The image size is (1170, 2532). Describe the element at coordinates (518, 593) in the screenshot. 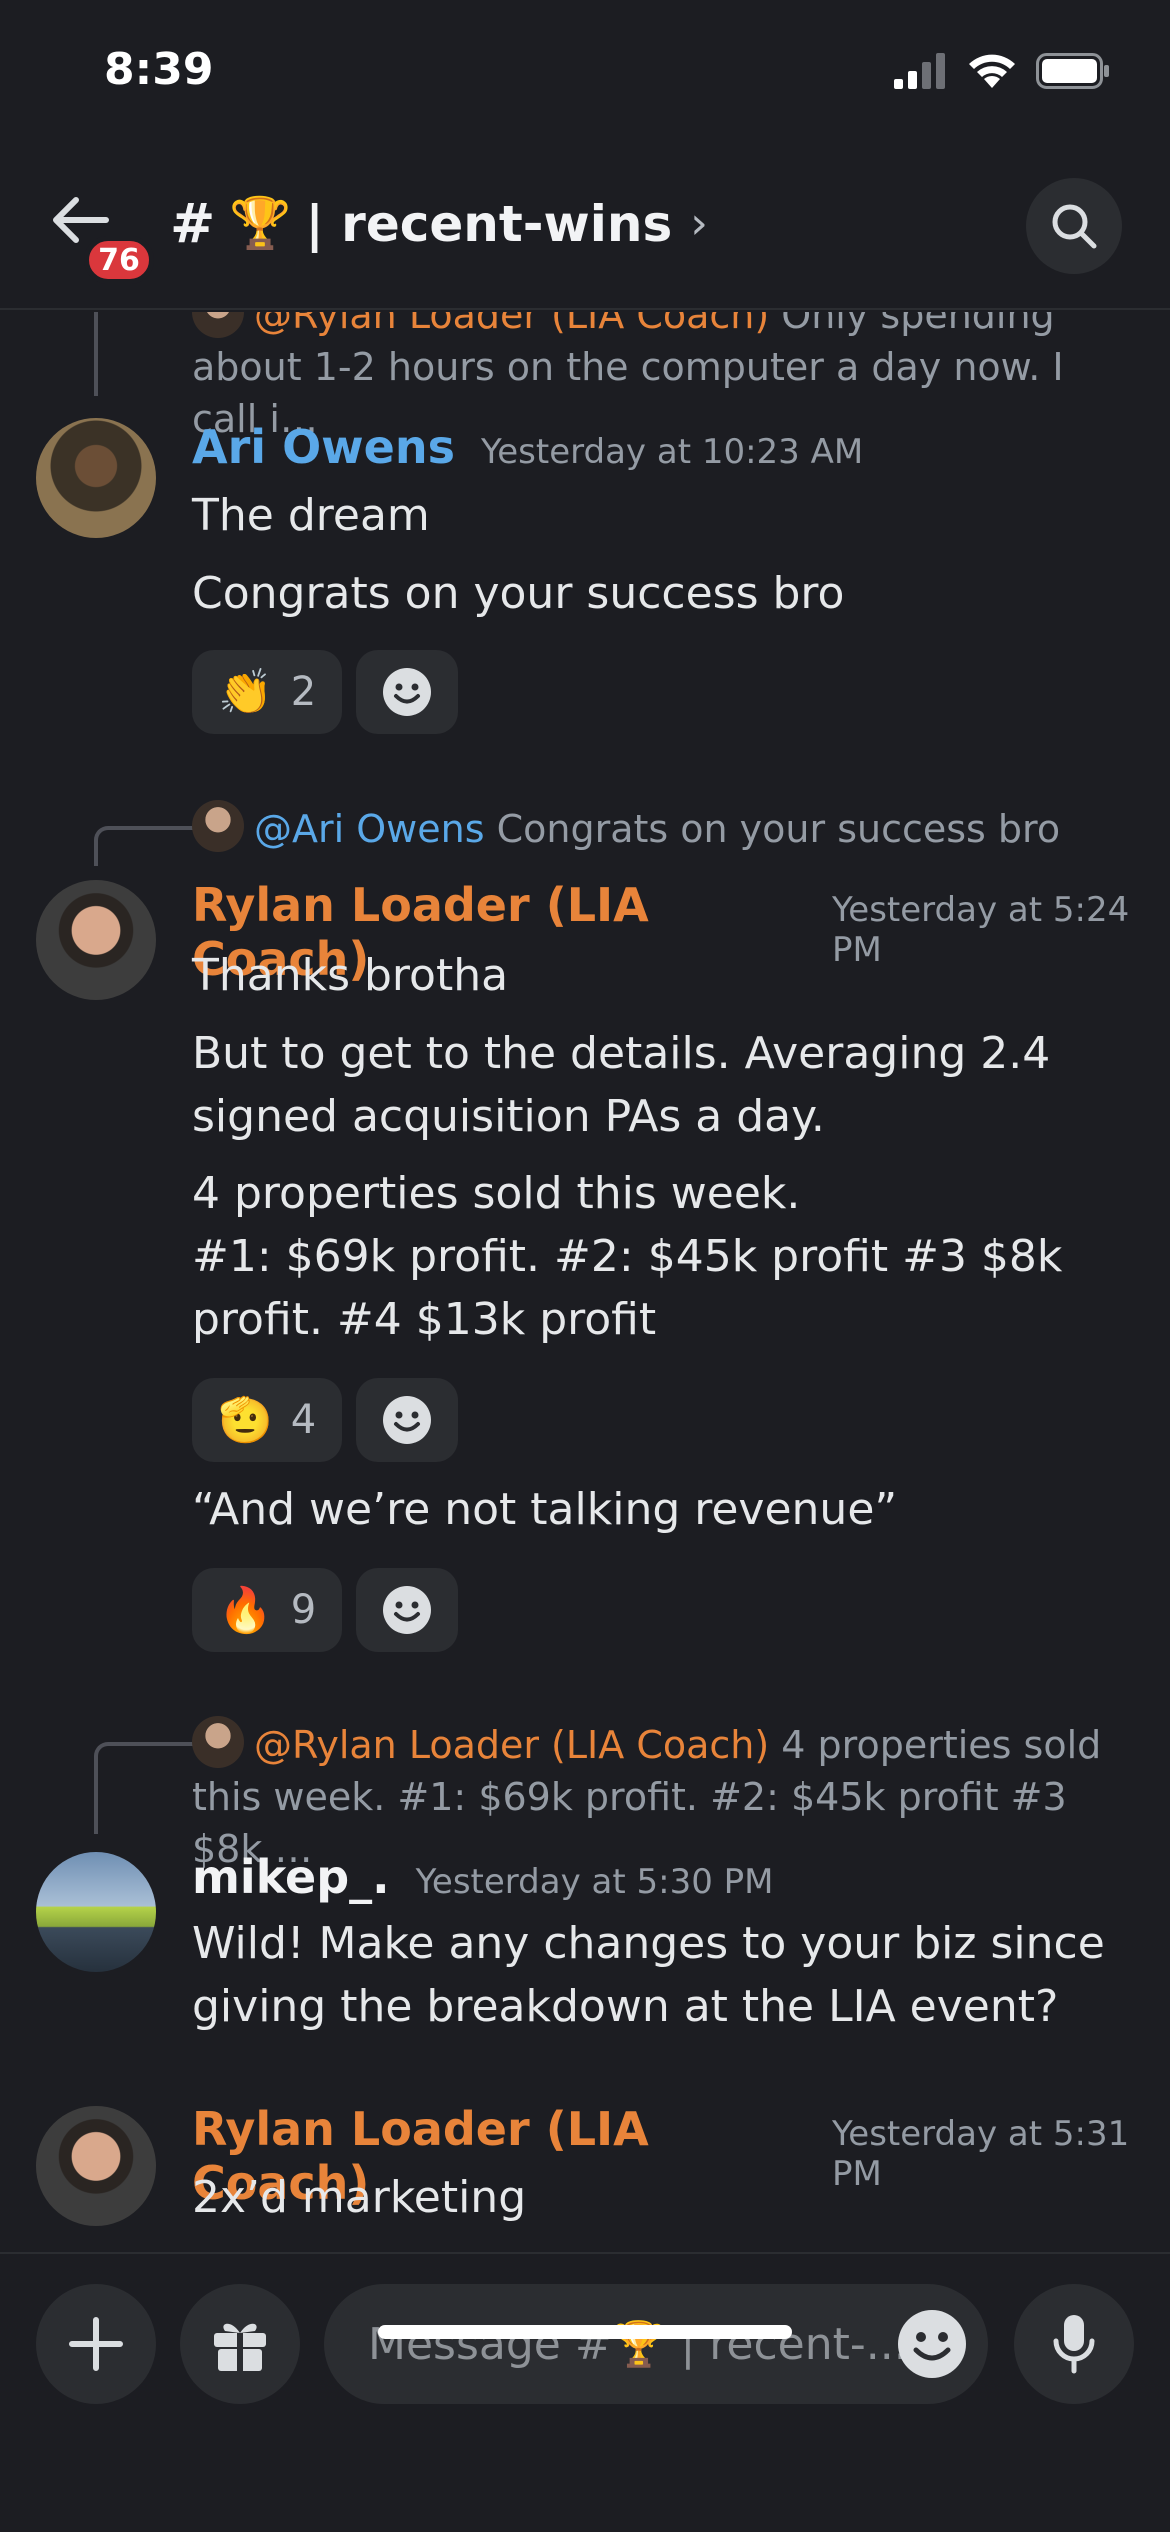

I see `message-text: Congrats on your success bro` at that location.